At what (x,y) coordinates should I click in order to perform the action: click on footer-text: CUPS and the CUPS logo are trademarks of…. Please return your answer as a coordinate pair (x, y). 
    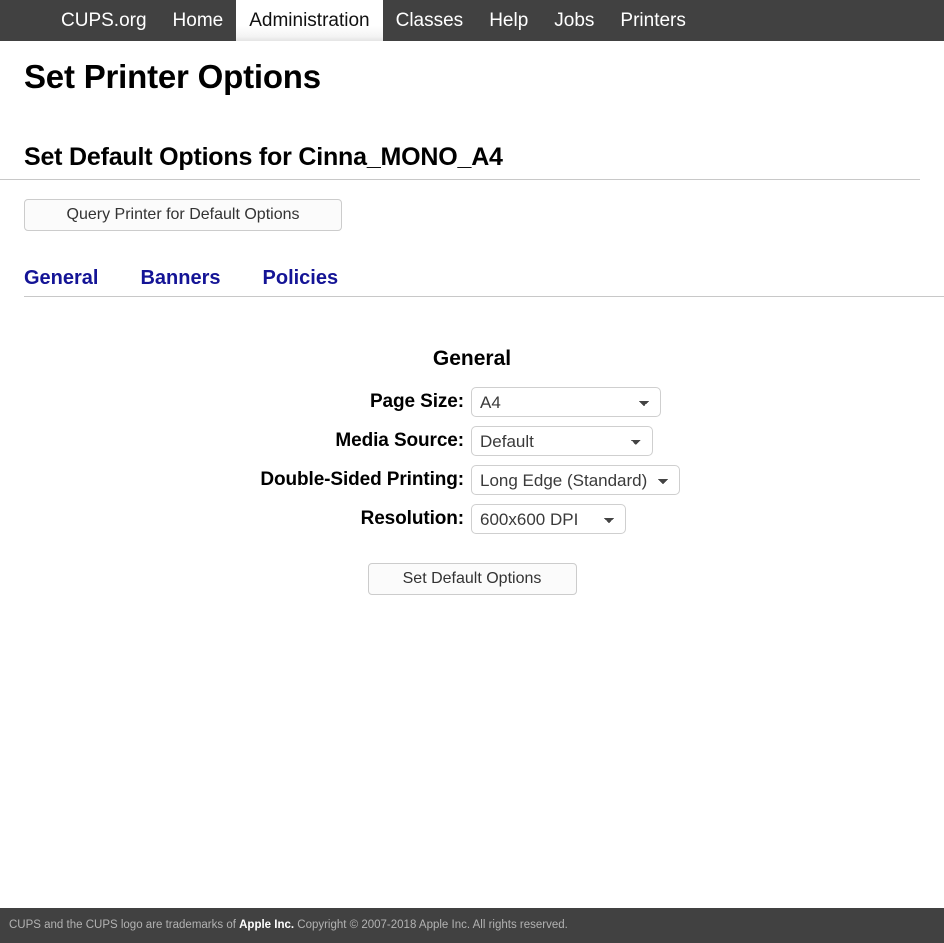
    Looking at the image, I should click on (288, 925).